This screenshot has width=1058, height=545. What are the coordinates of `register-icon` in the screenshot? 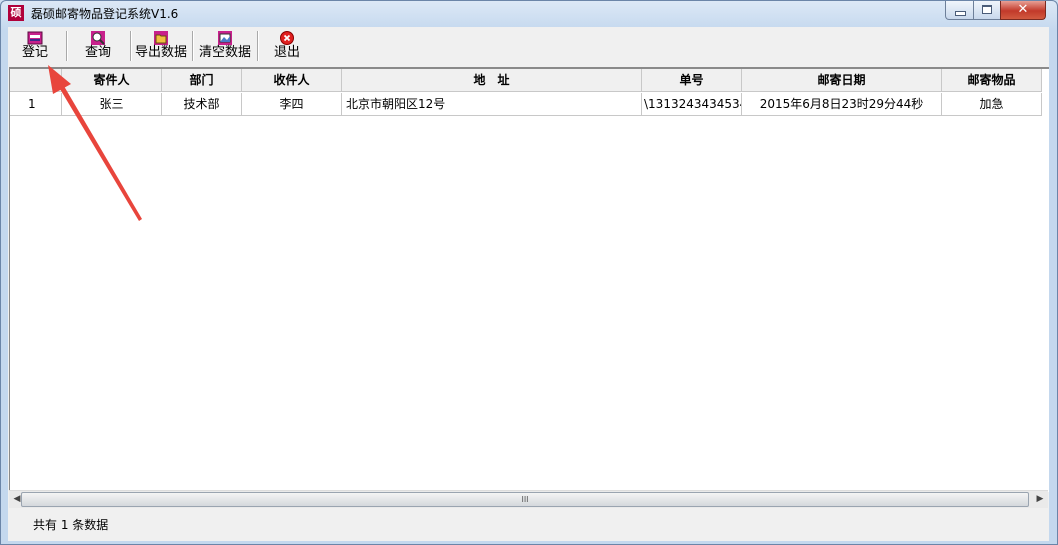 It's located at (35, 38).